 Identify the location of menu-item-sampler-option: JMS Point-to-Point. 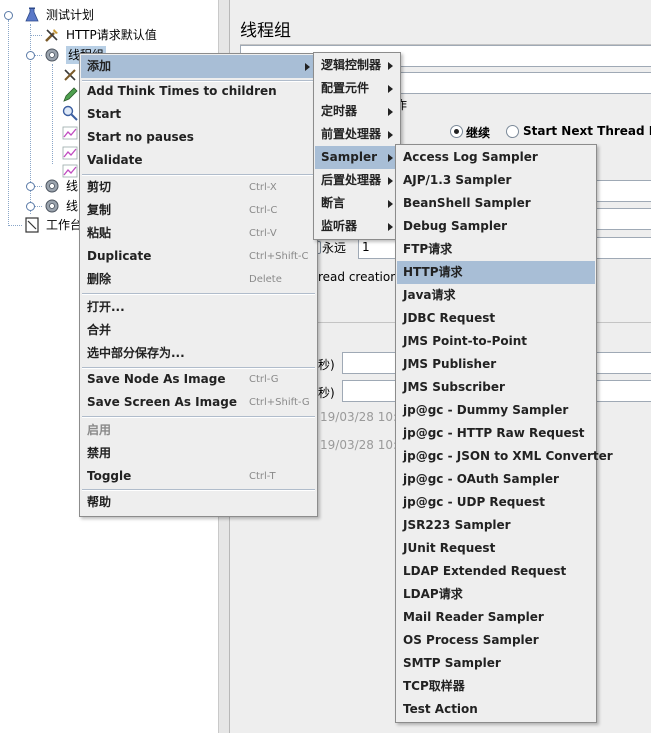
(496, 341).